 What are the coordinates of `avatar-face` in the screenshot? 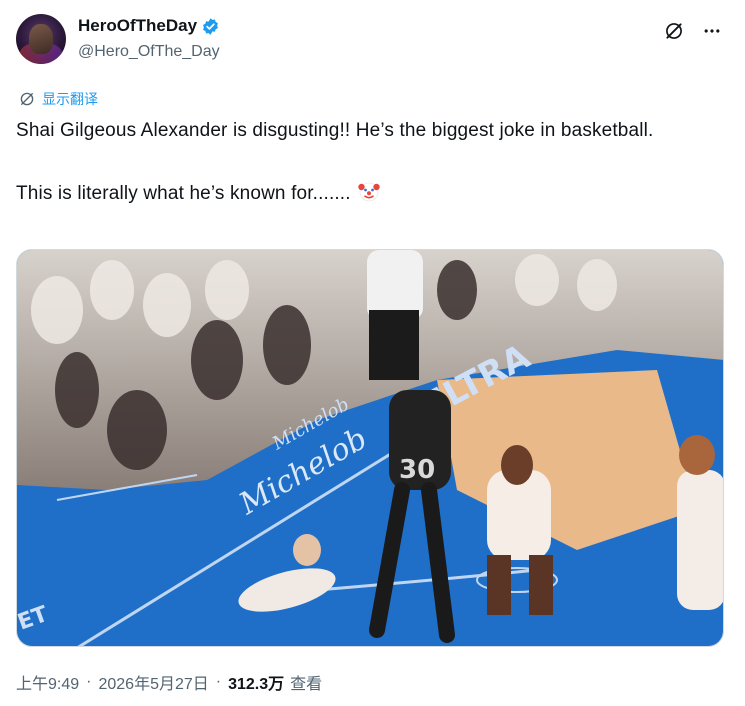 It's located at (41, 39).